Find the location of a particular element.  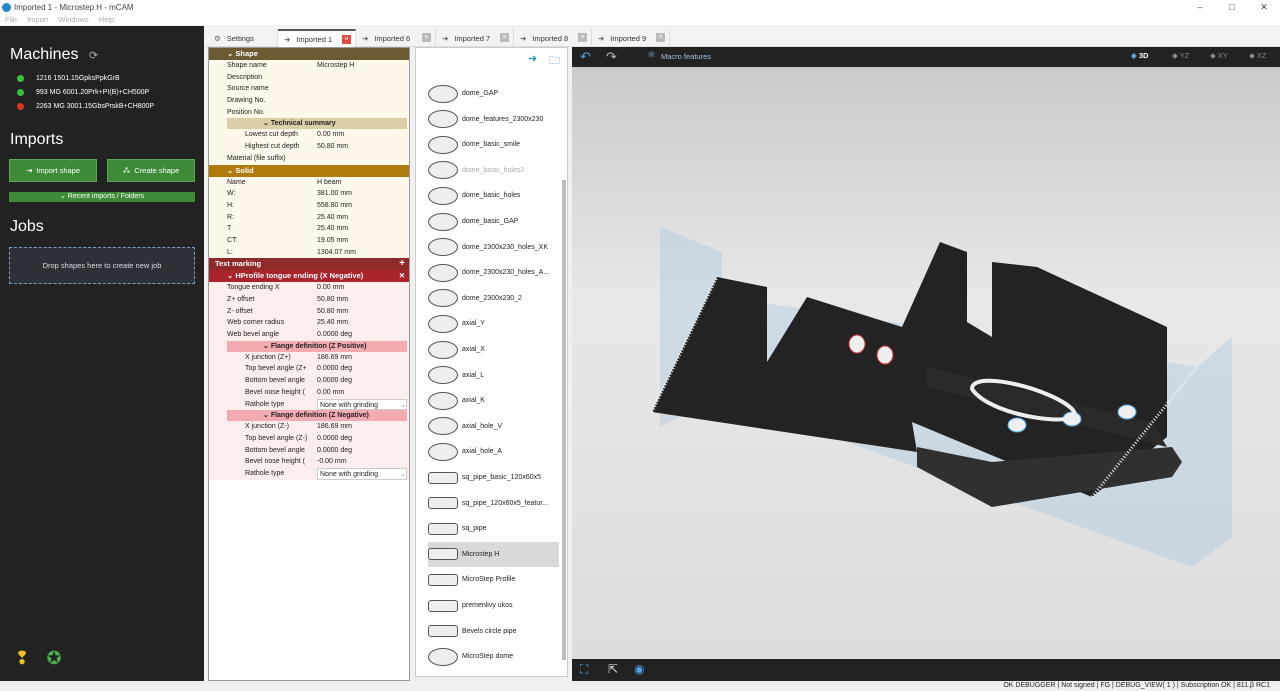

menu-import: Import is located at coordinates (37, 19).